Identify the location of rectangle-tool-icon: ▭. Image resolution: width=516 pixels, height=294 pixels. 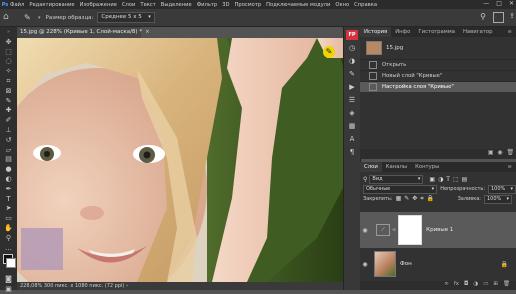
(8, 218).